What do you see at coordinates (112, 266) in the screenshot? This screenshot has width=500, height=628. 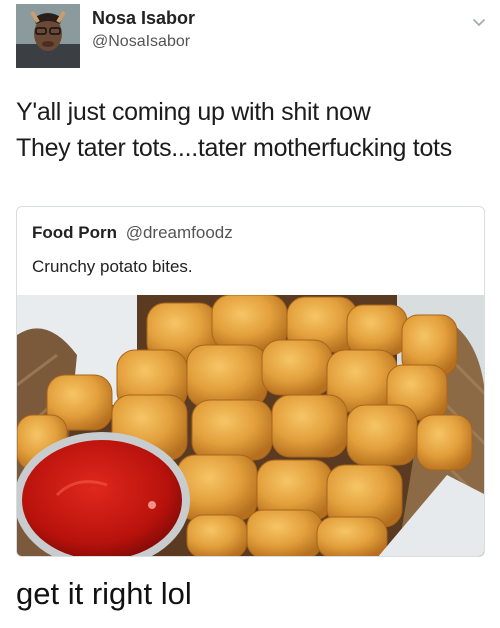 I see `quoted-tweet-text: Crunchy potato bites.` at bounding box center [112, 266].